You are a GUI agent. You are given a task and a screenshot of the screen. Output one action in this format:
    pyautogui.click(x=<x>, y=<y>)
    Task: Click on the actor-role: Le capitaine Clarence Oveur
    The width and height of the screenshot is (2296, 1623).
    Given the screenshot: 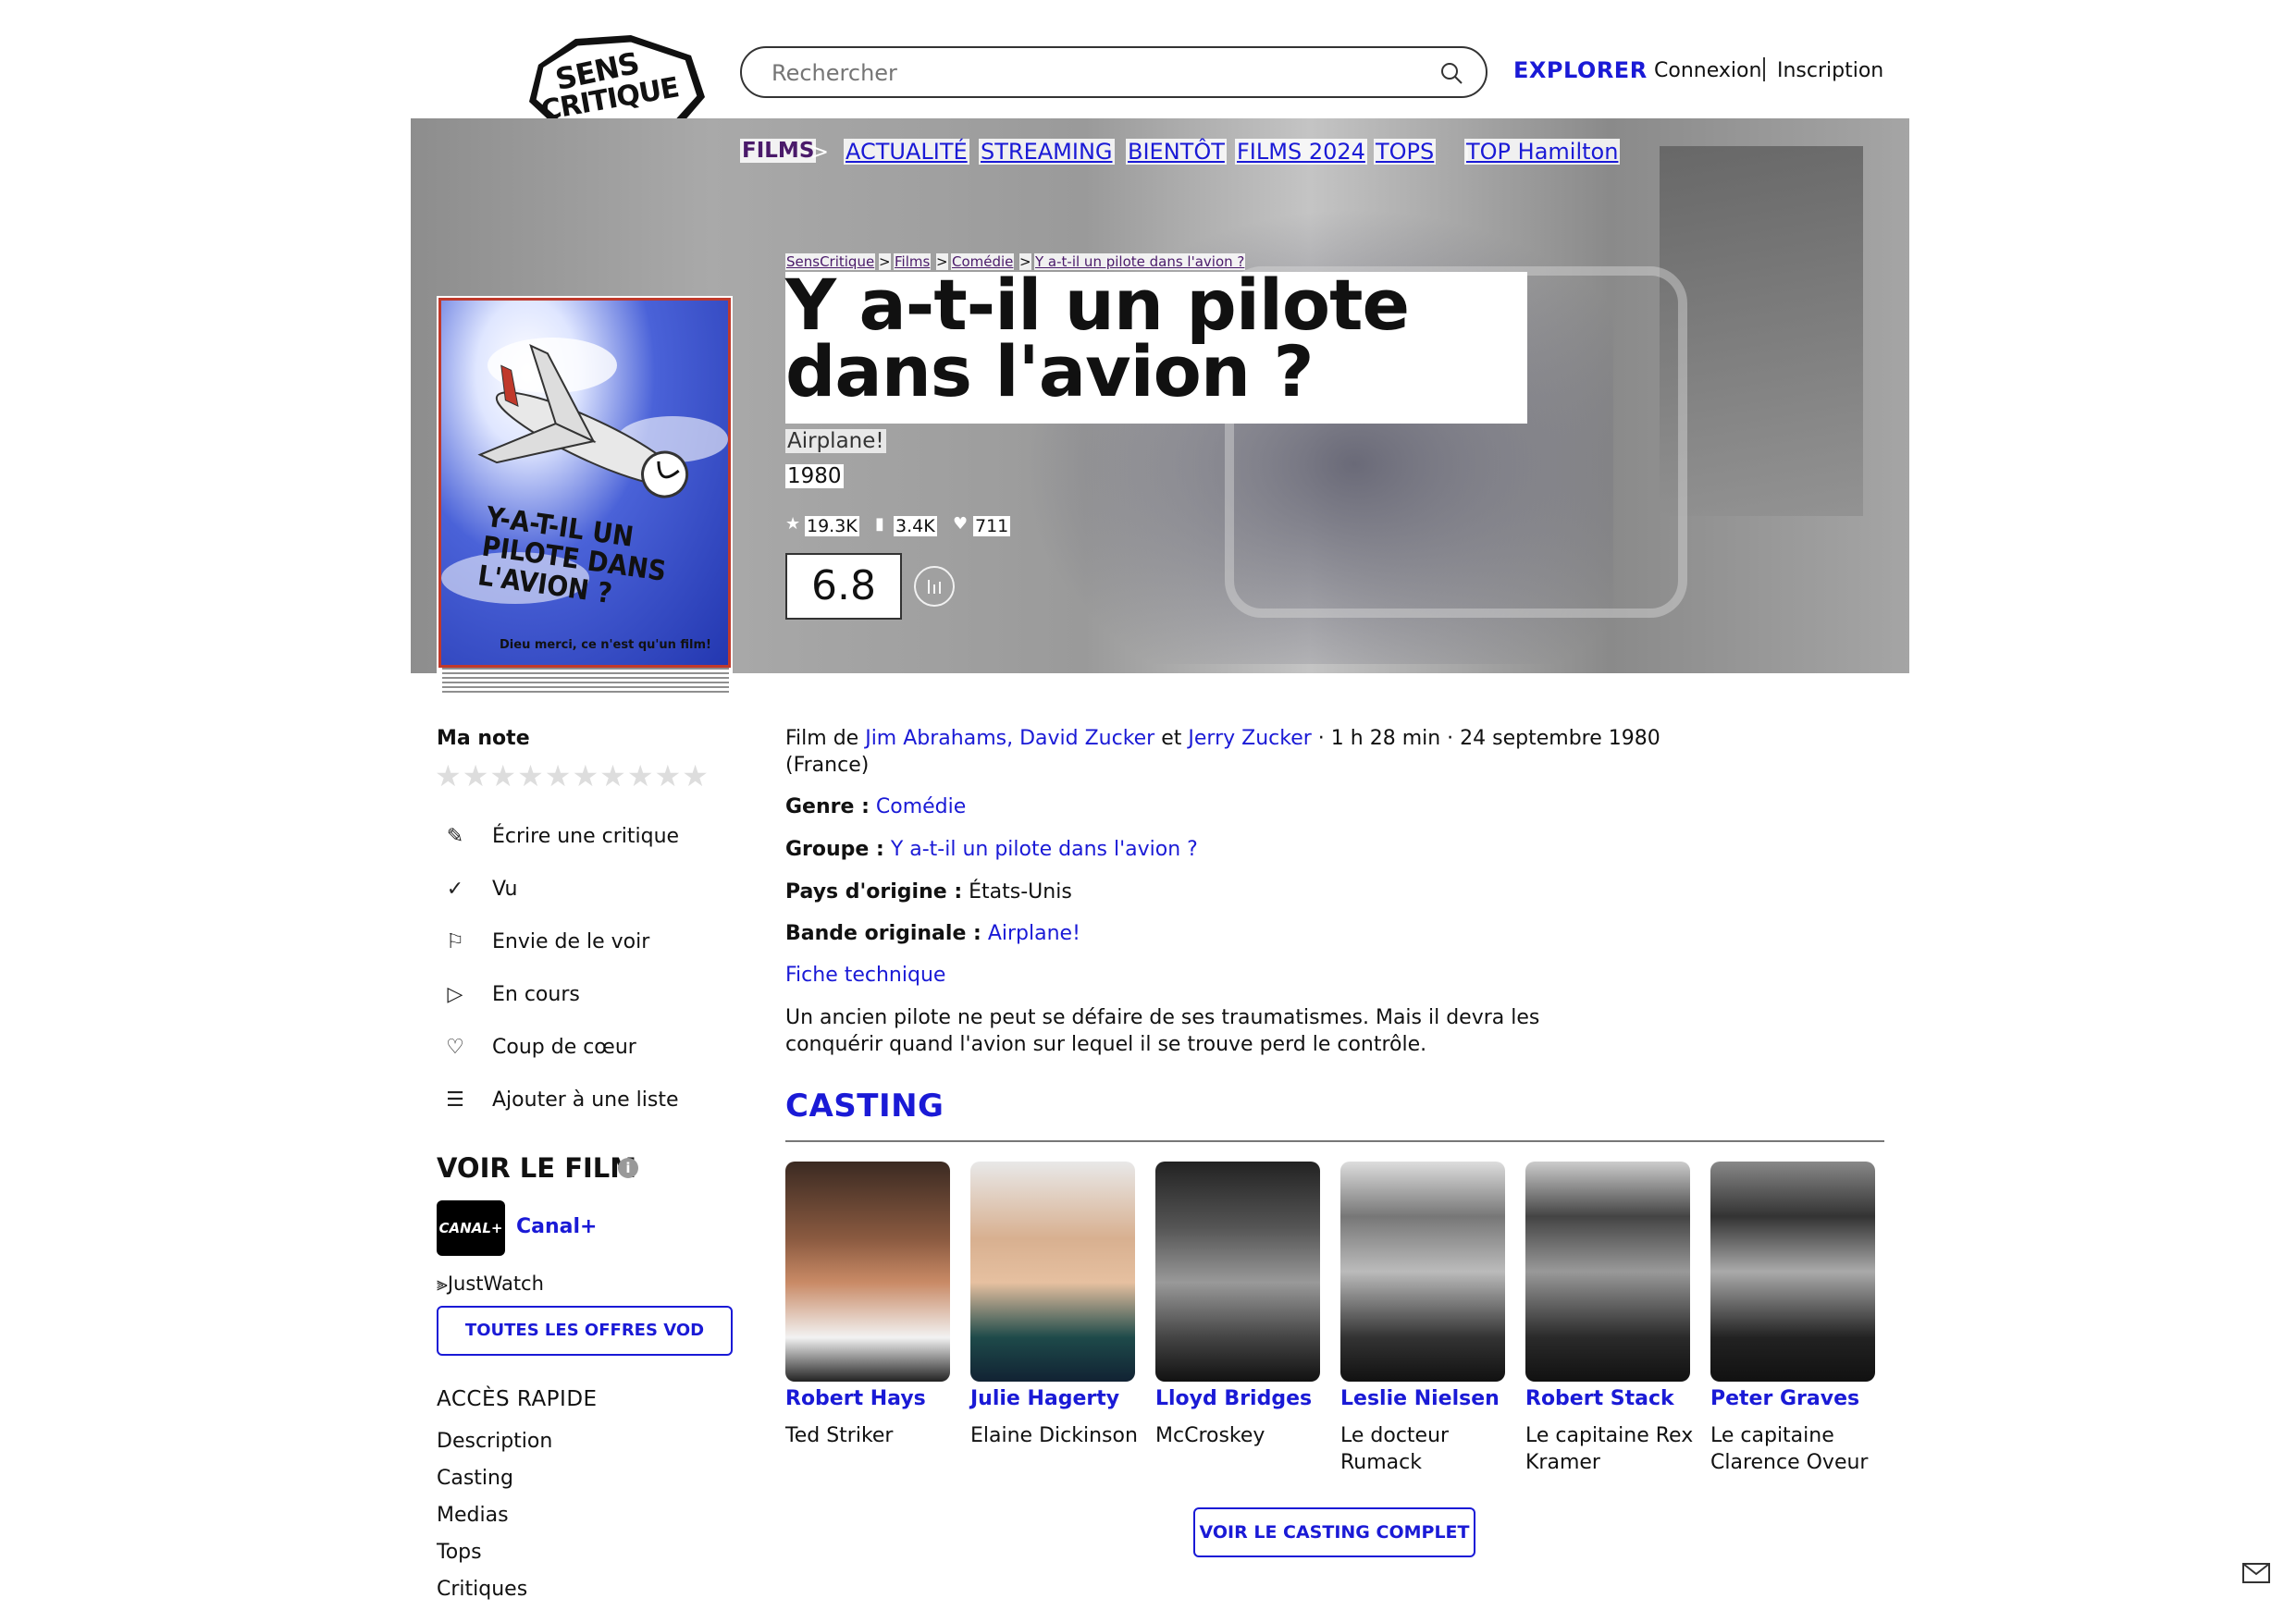 What is the action you would take?
    pyautogui.click(x=1789, y=1449)
    